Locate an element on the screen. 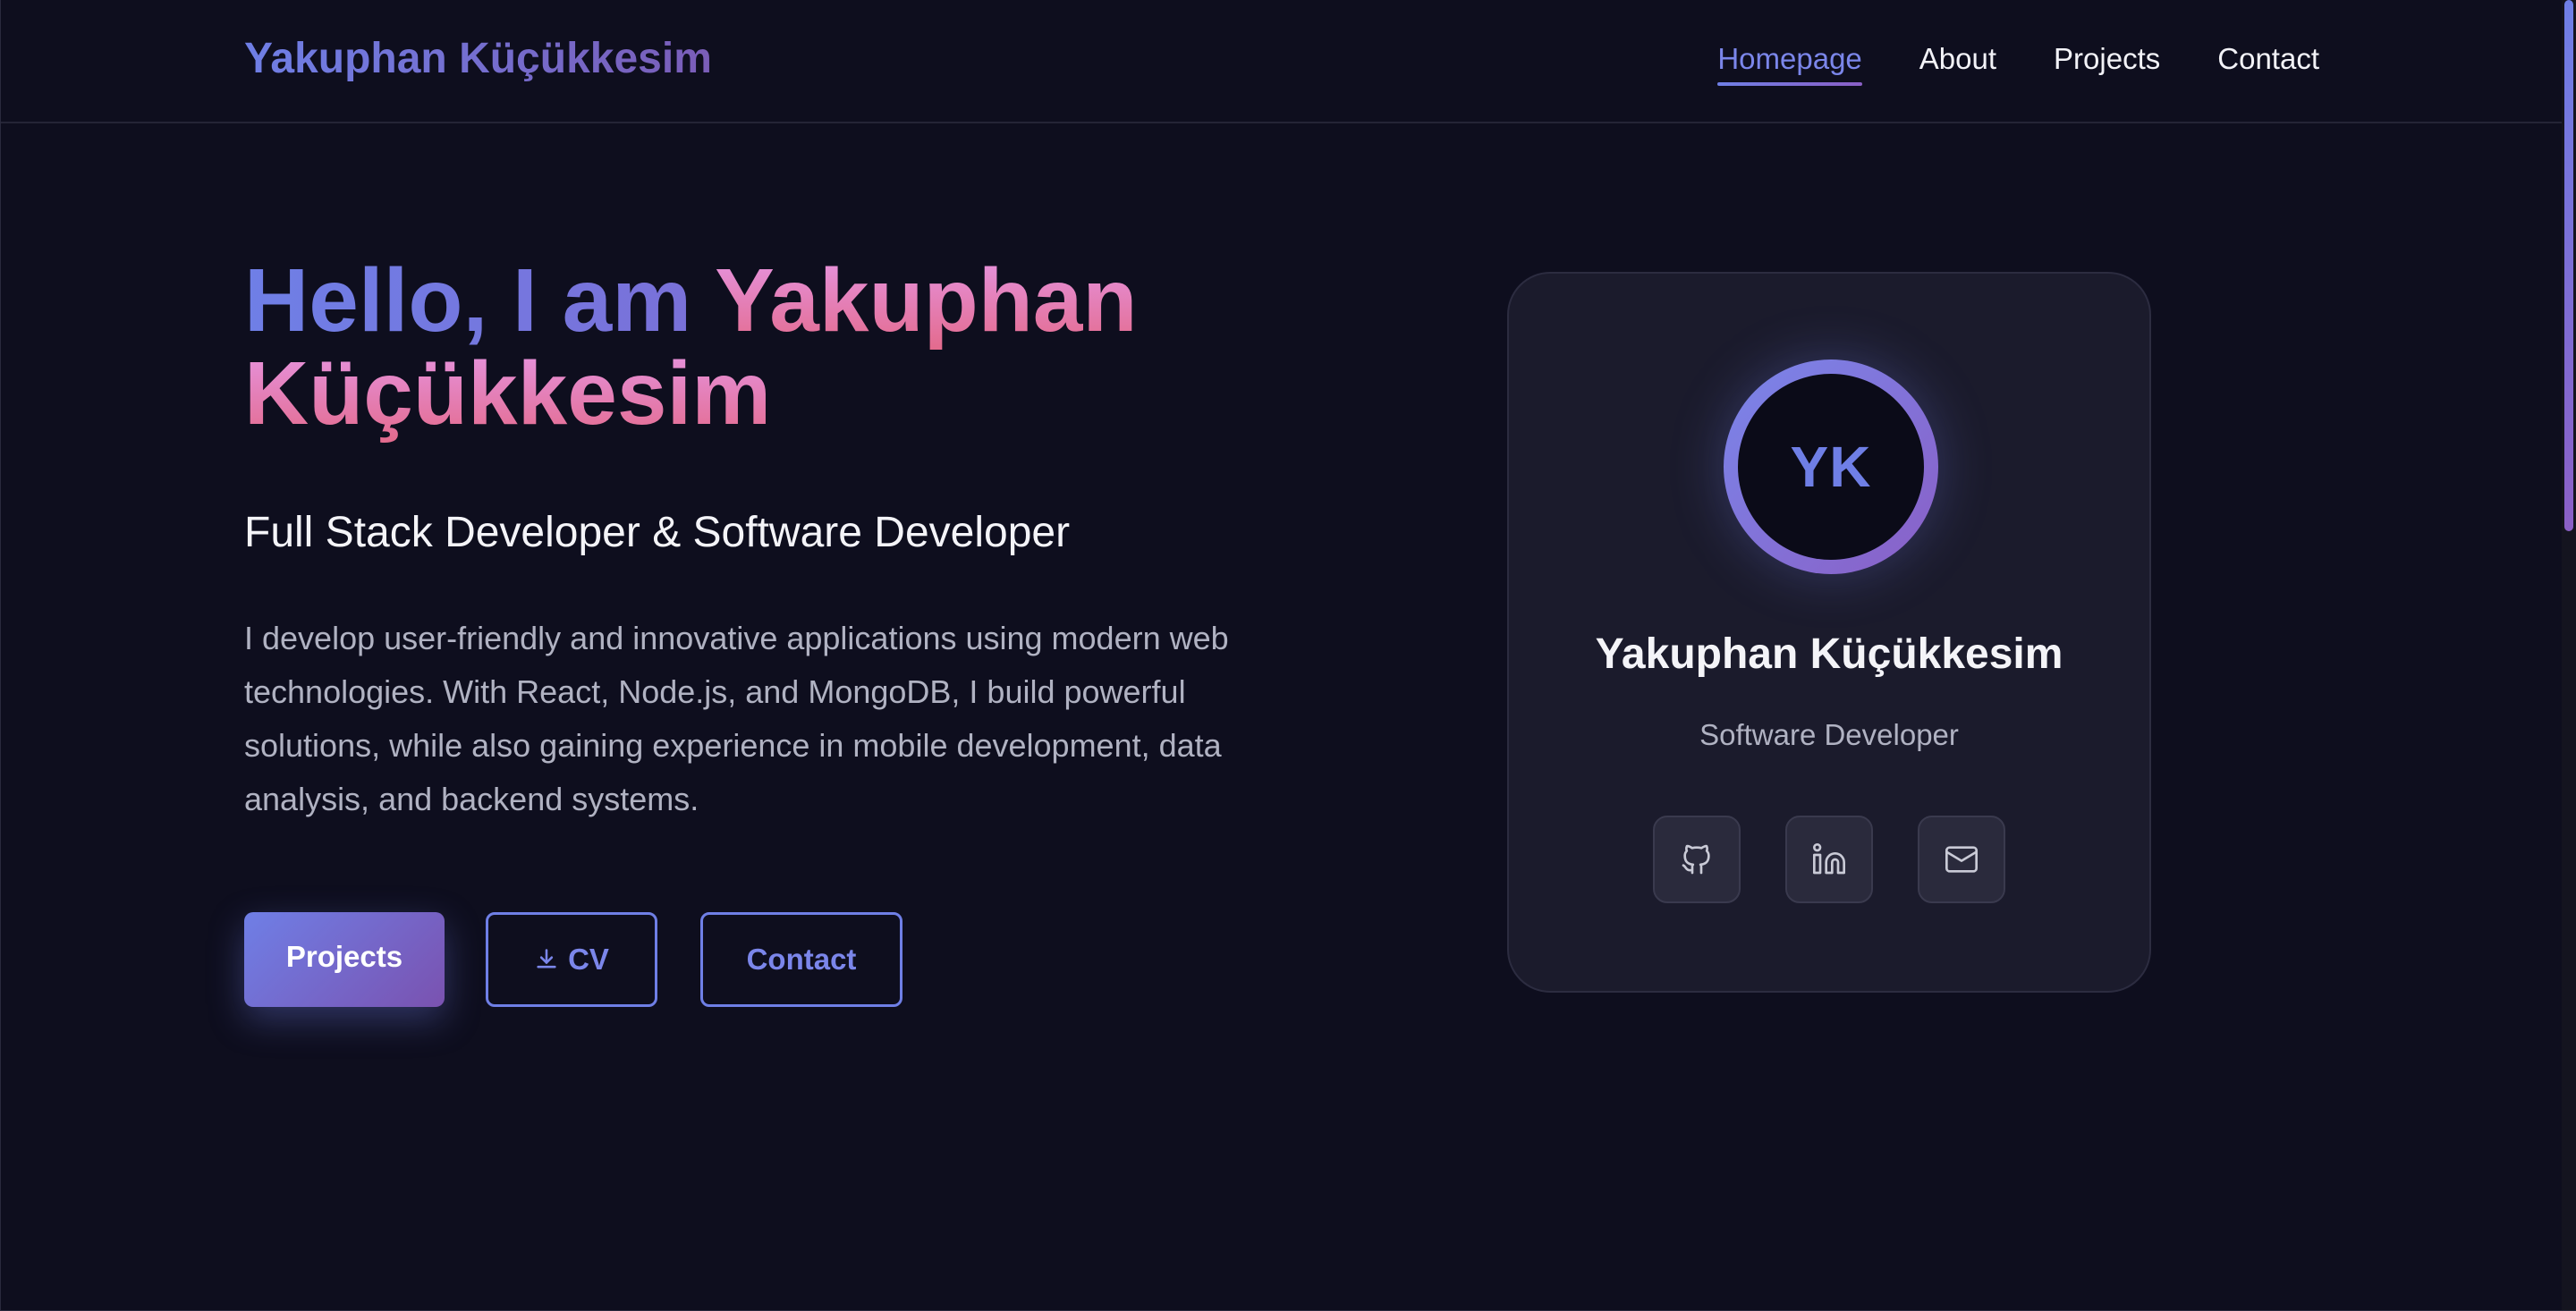 This screenshot has height=1311, width=2576. avatar: YK is located at coordinates (1831, 467).